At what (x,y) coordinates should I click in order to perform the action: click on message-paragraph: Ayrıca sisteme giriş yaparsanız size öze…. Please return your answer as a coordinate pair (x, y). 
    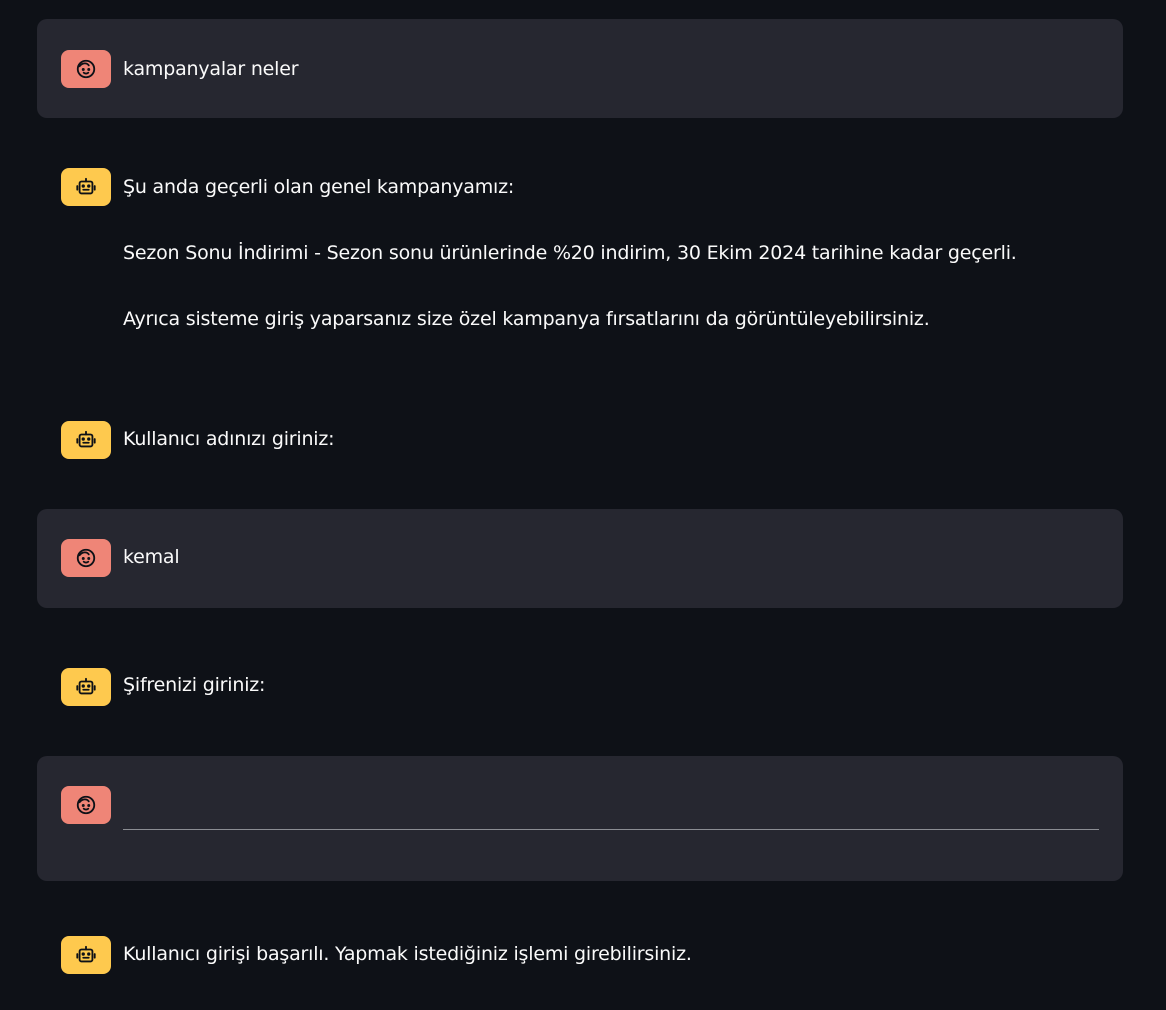
    Looking at the image, I should click on (526, 319).